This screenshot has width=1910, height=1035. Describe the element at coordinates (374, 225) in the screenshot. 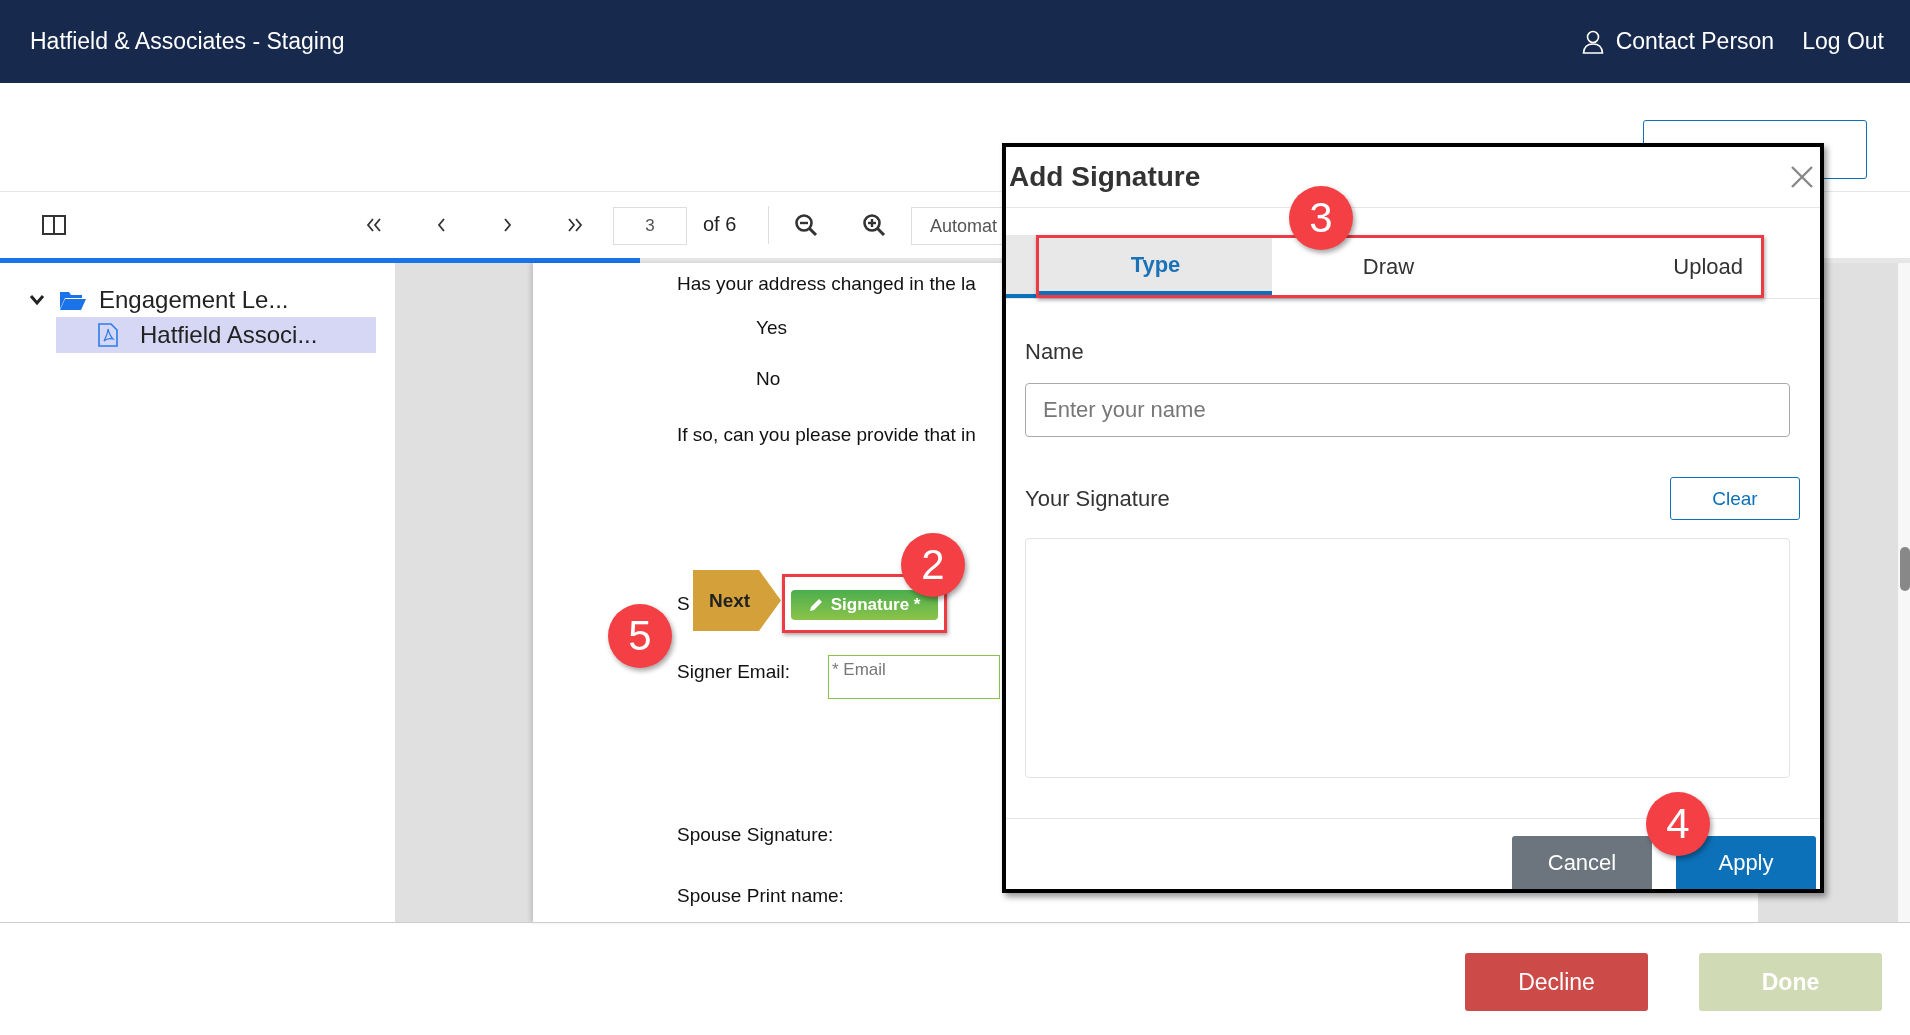

I see `first-page-icon` at that location.